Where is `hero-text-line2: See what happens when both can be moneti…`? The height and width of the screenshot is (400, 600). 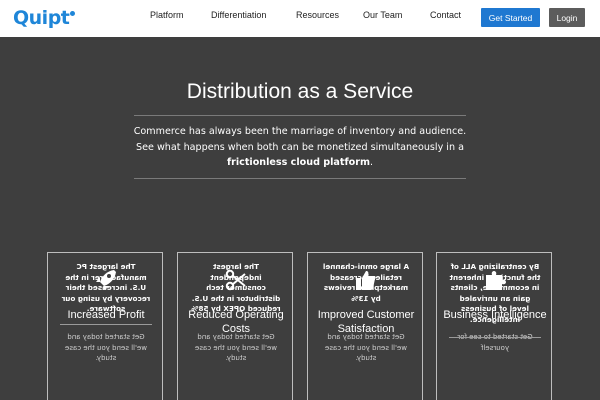 hero-text-line2: See what happens when both can be moneti… is located at coordinates (300, 147).